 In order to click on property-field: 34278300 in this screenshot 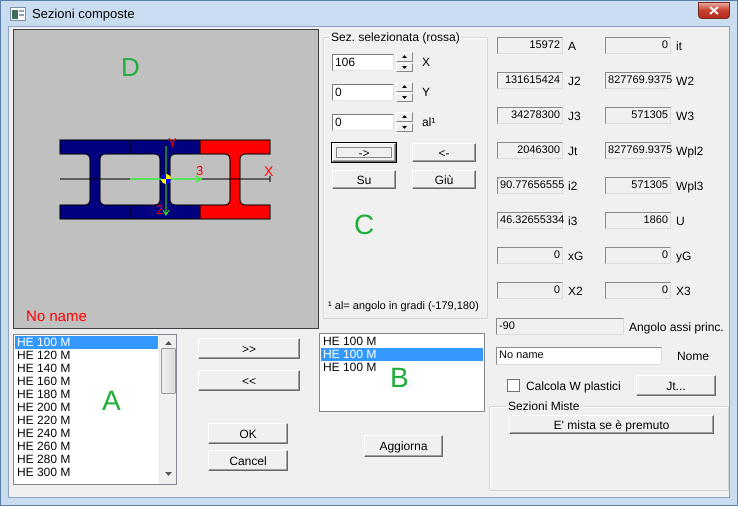, I will do `click(530, 115)`.